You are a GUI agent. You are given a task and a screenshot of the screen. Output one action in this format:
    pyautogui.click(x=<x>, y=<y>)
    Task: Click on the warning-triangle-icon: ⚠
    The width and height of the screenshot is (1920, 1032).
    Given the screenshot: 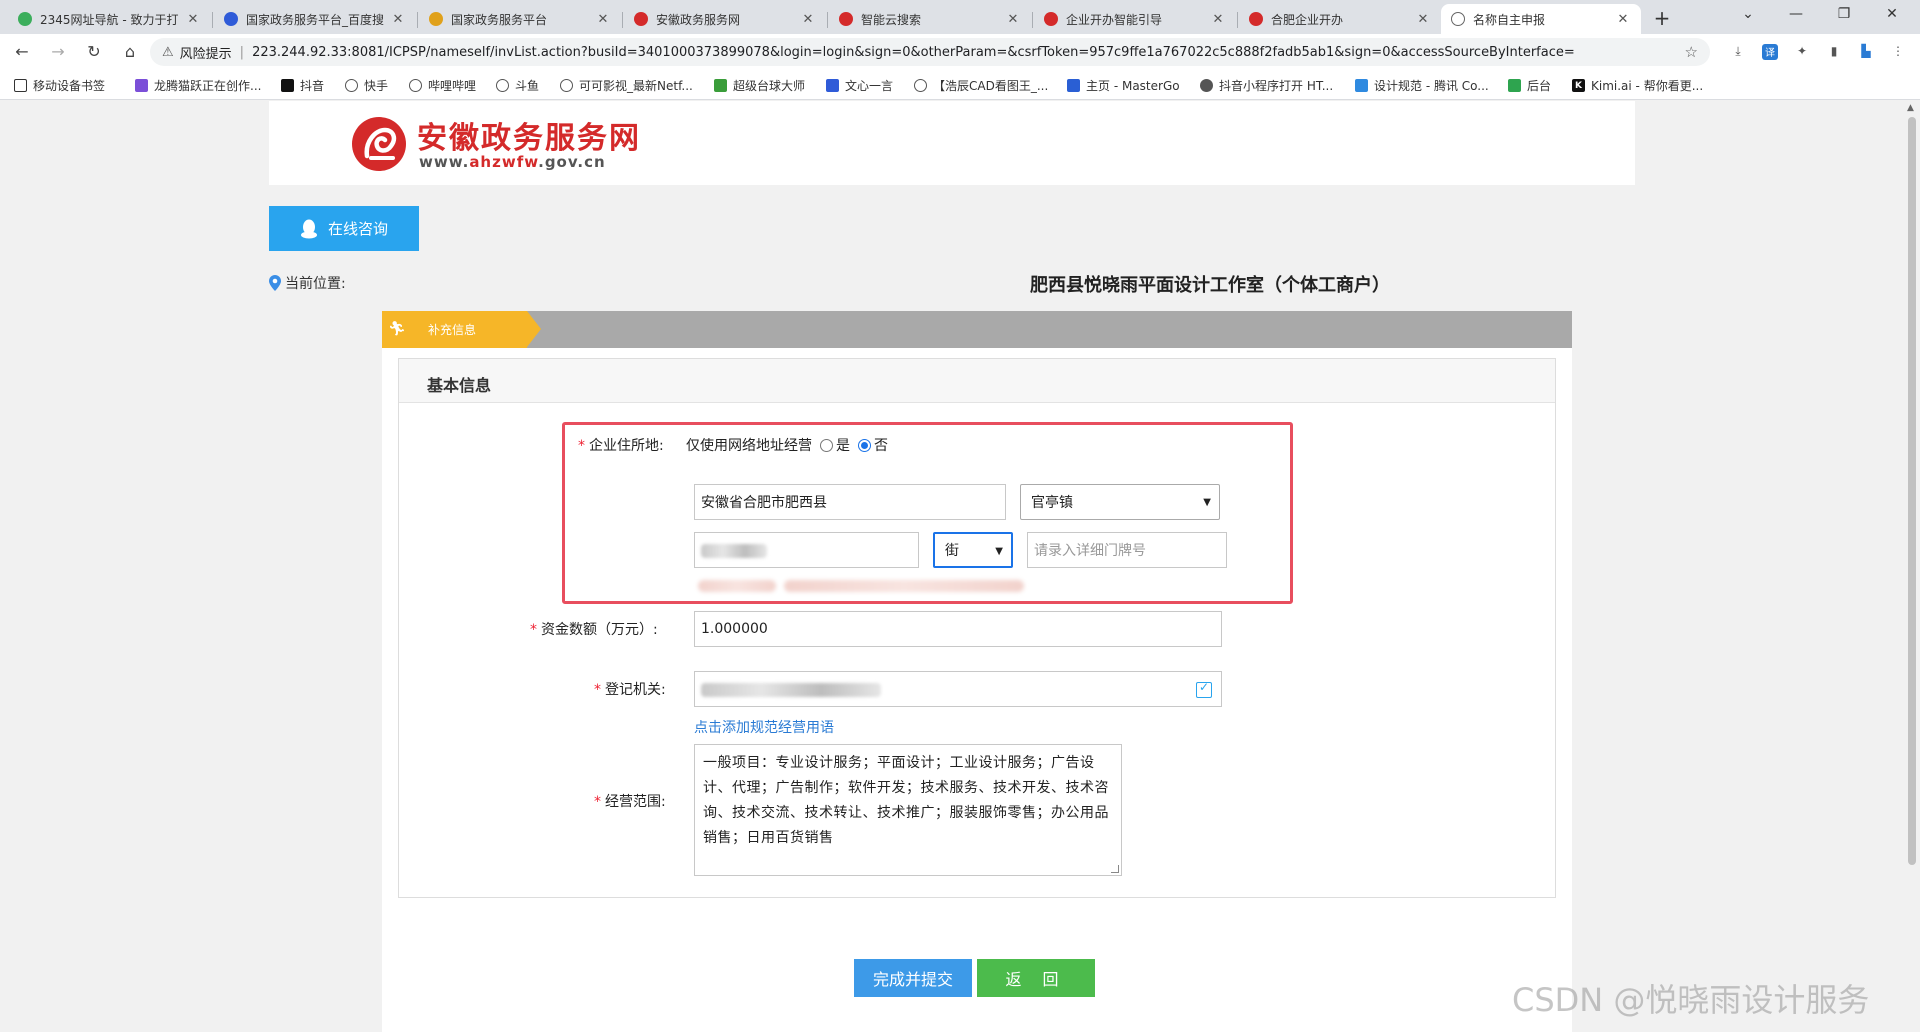 What is the action you would take?
    pyautogui.click(x=168, y=52)
    